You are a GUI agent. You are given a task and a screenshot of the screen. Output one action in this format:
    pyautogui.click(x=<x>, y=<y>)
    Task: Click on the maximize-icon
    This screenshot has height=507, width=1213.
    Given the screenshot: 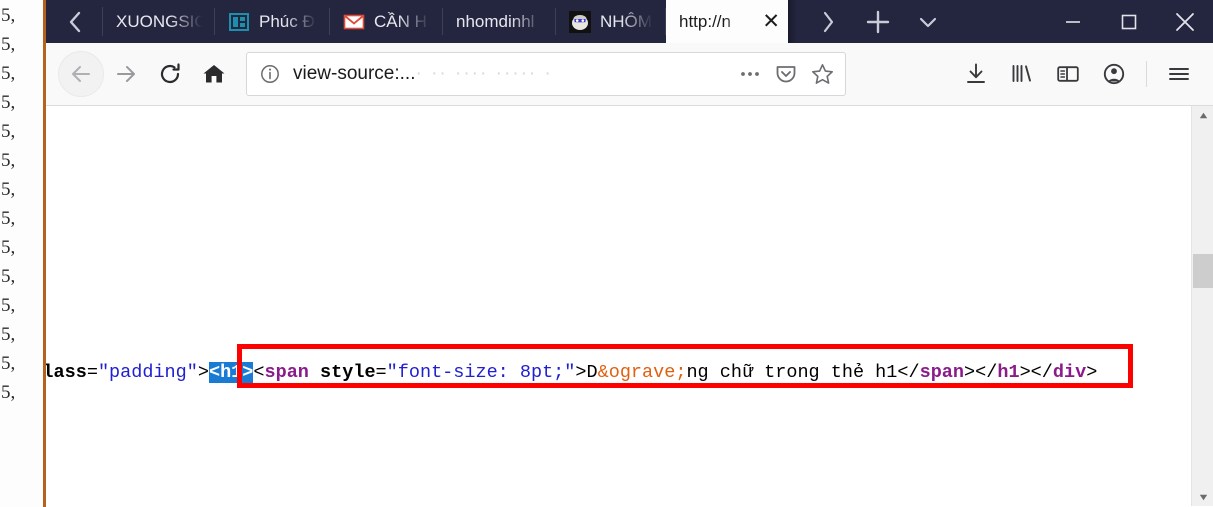 What is the action you would take?
    pyautogui.click(x=1129, y=21)
    